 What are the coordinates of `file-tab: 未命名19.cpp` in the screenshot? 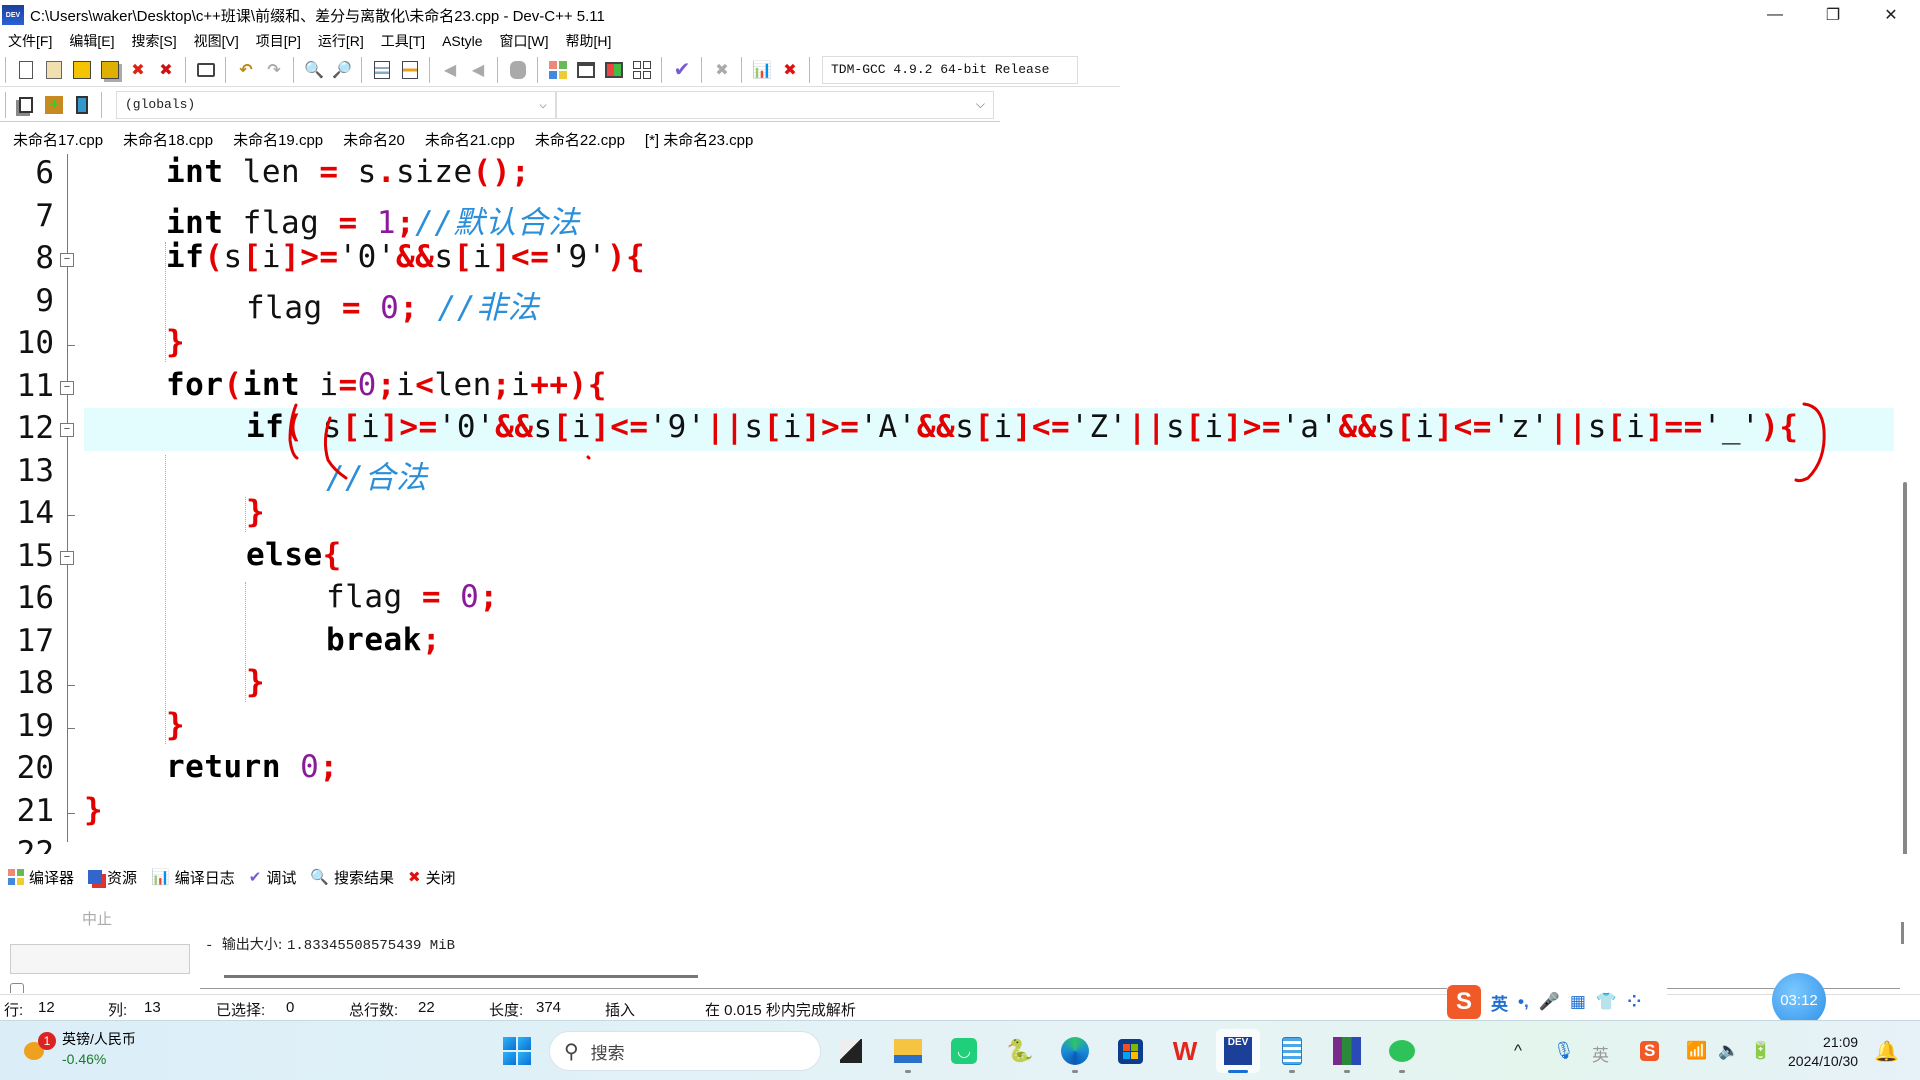 It's located at (275, 139).